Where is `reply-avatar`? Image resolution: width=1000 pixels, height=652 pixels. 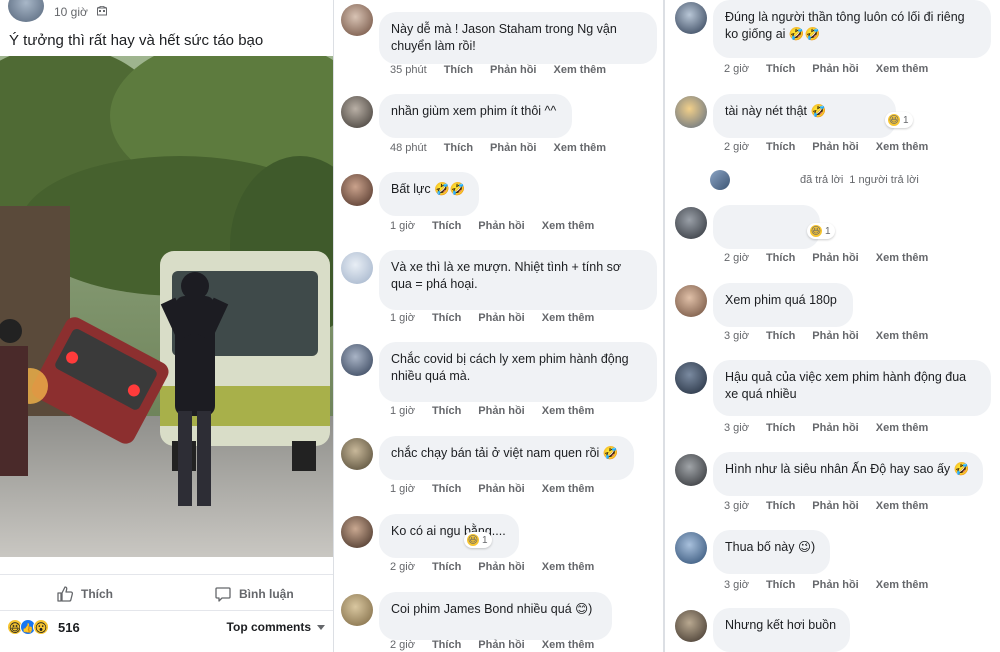 reply-avatar is located at coordinates (720, 180).